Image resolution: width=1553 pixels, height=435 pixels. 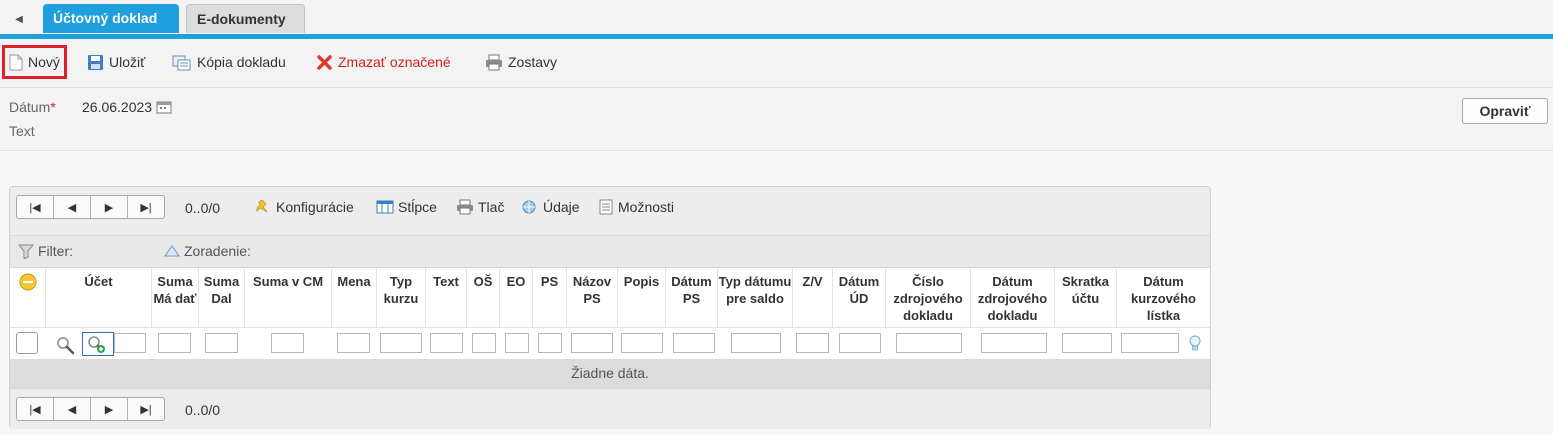 I want to click on options-label: Možnosti, so click(x=646, y=207).